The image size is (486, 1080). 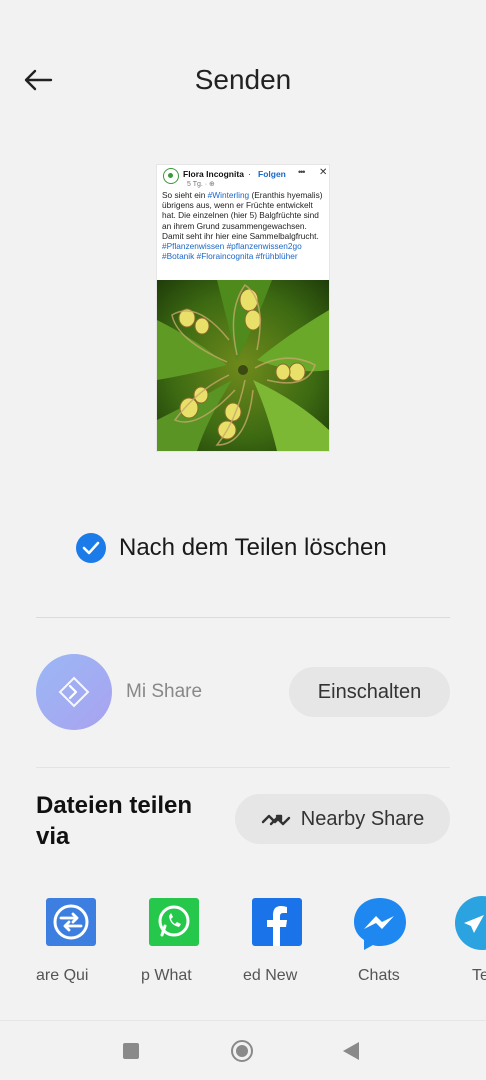 I want to click on telegram-icon, so click(x=470, y=923).